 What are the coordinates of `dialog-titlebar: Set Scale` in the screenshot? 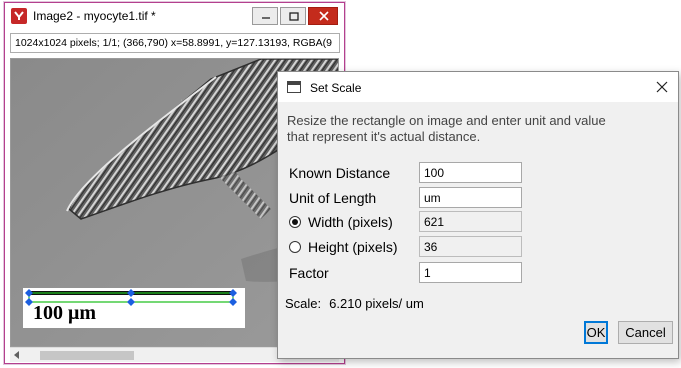 It's located at (478, 87).